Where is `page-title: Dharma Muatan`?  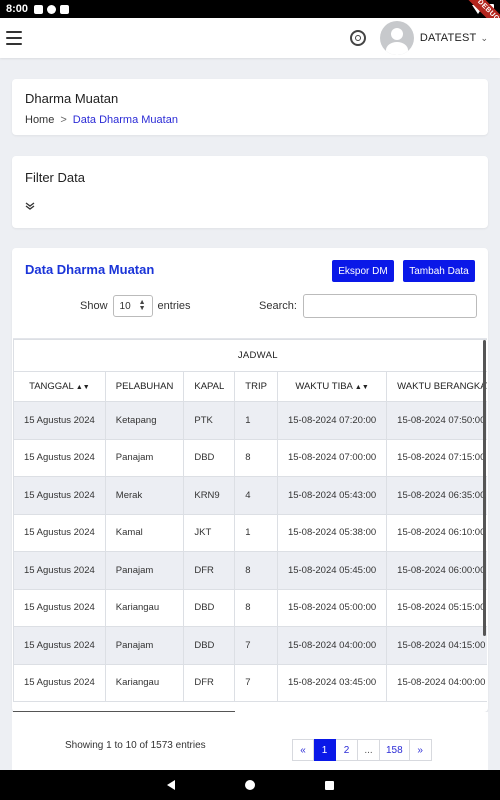
page-title: Dharma Muatan is located at coordinates (72, 98).